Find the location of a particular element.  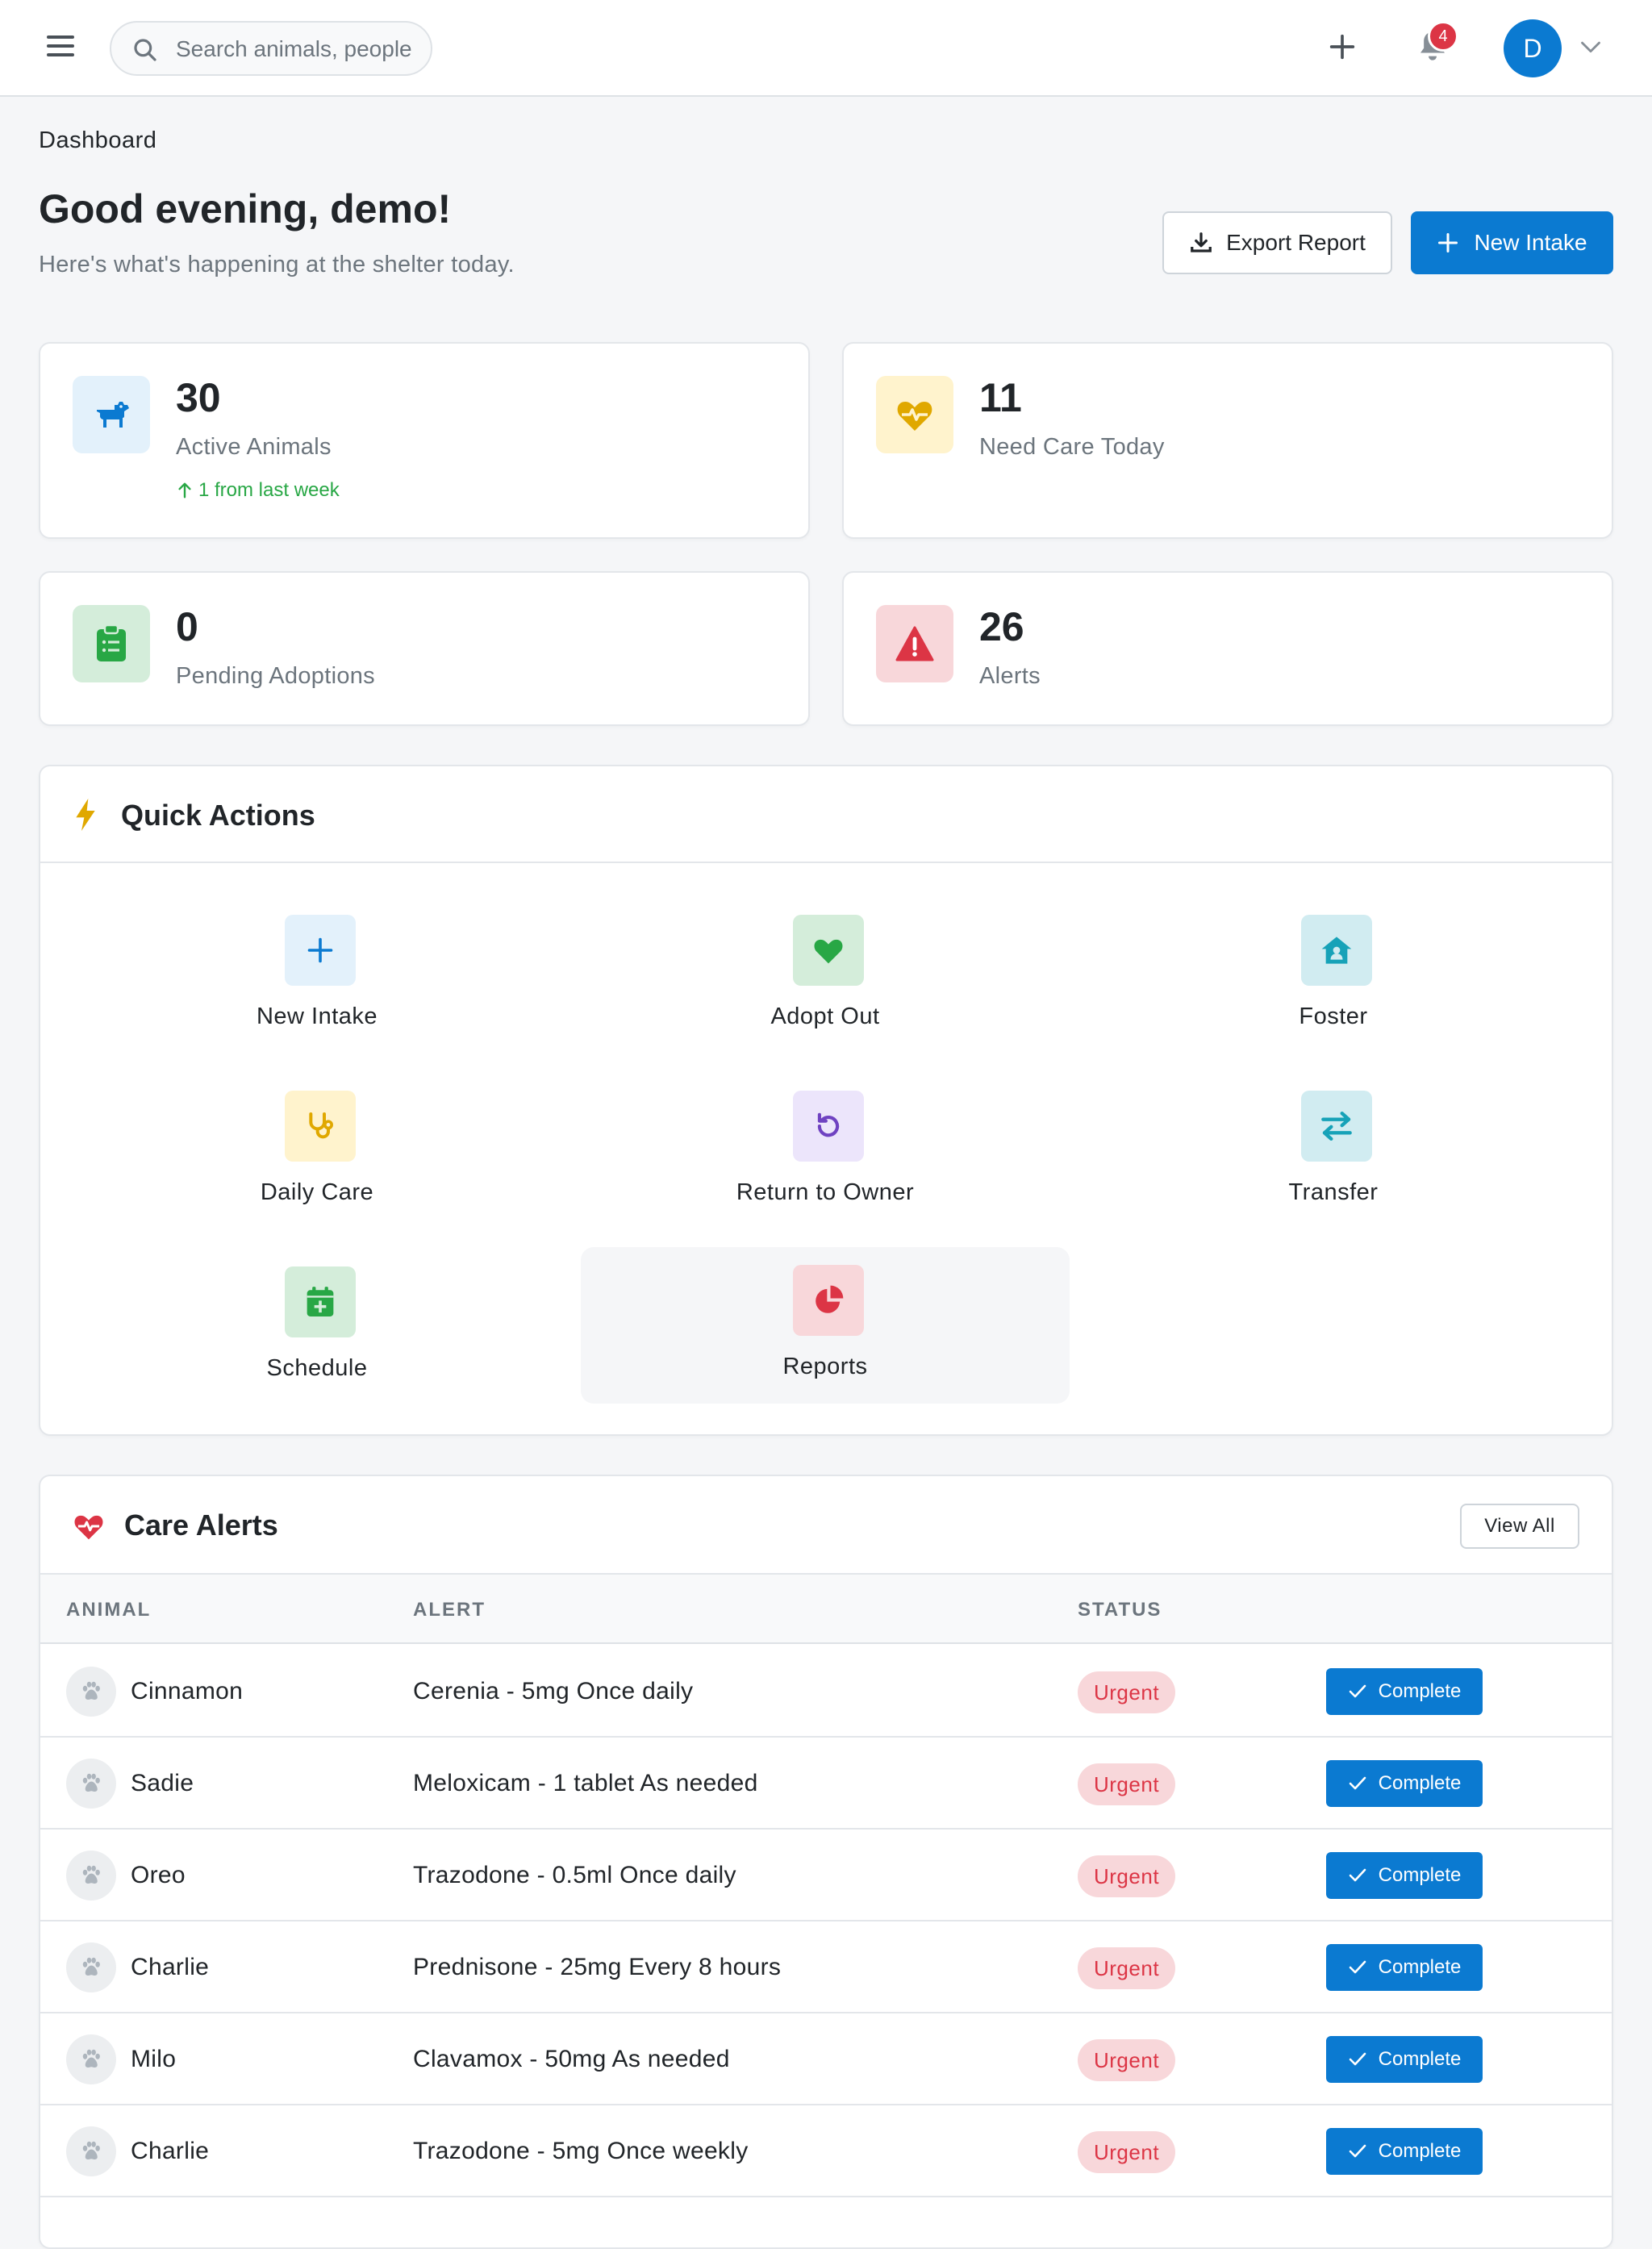

animal-name: Sadie is located at coordinates (162, 1783).